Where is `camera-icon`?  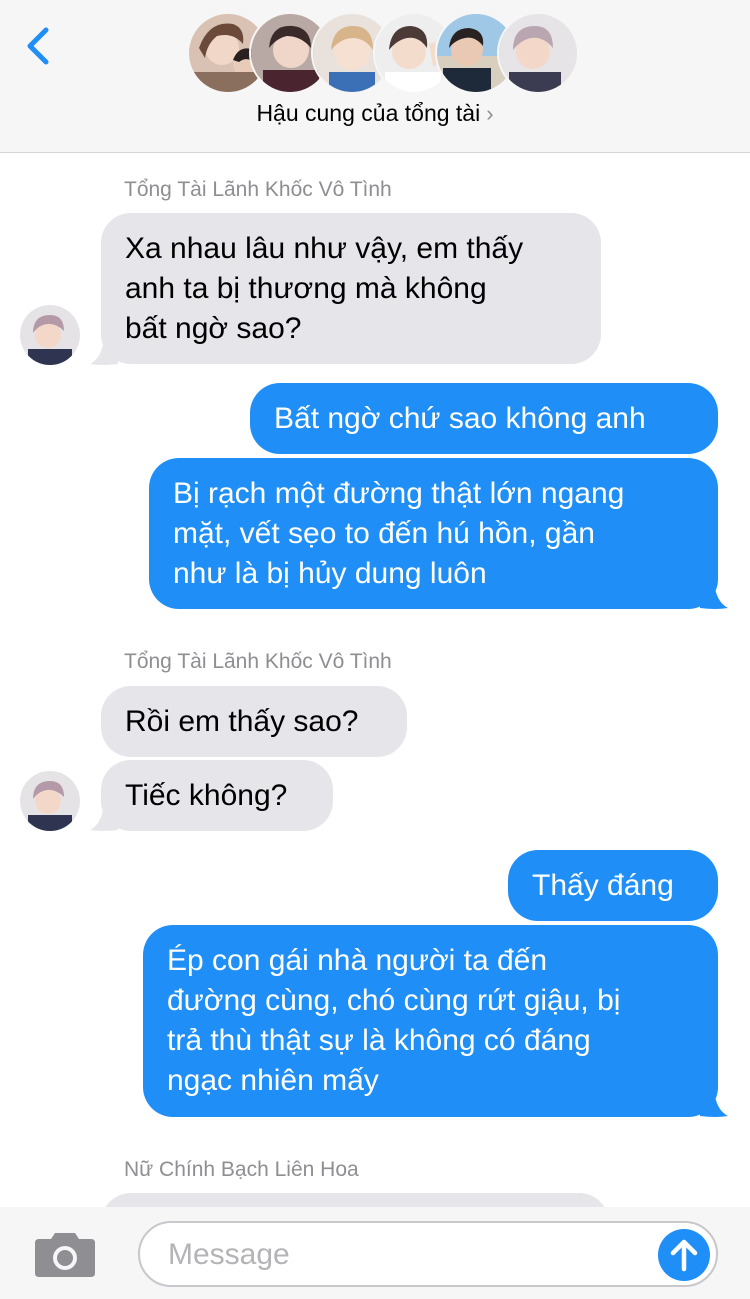 camera-icon is located at coordinates (65, 1255).